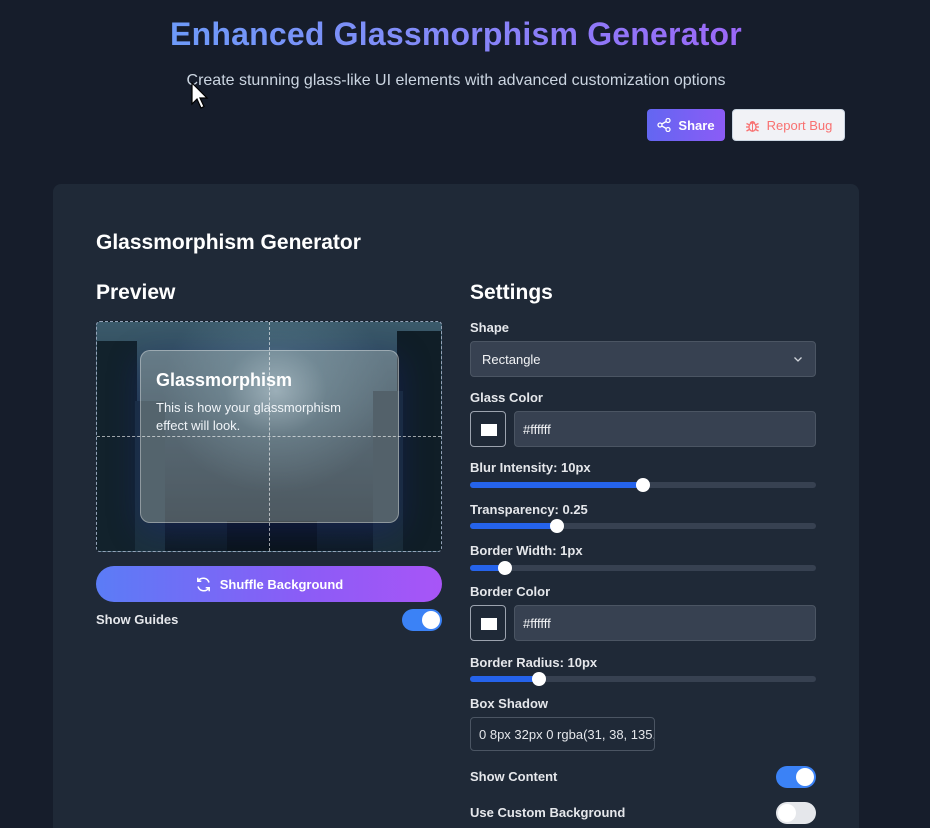 The width and height of the screenshot is (930, 828). What do you see at coordinates (203, 584) in the screenshot?
I see `refresh-icon` at bounding box center [203, 584].